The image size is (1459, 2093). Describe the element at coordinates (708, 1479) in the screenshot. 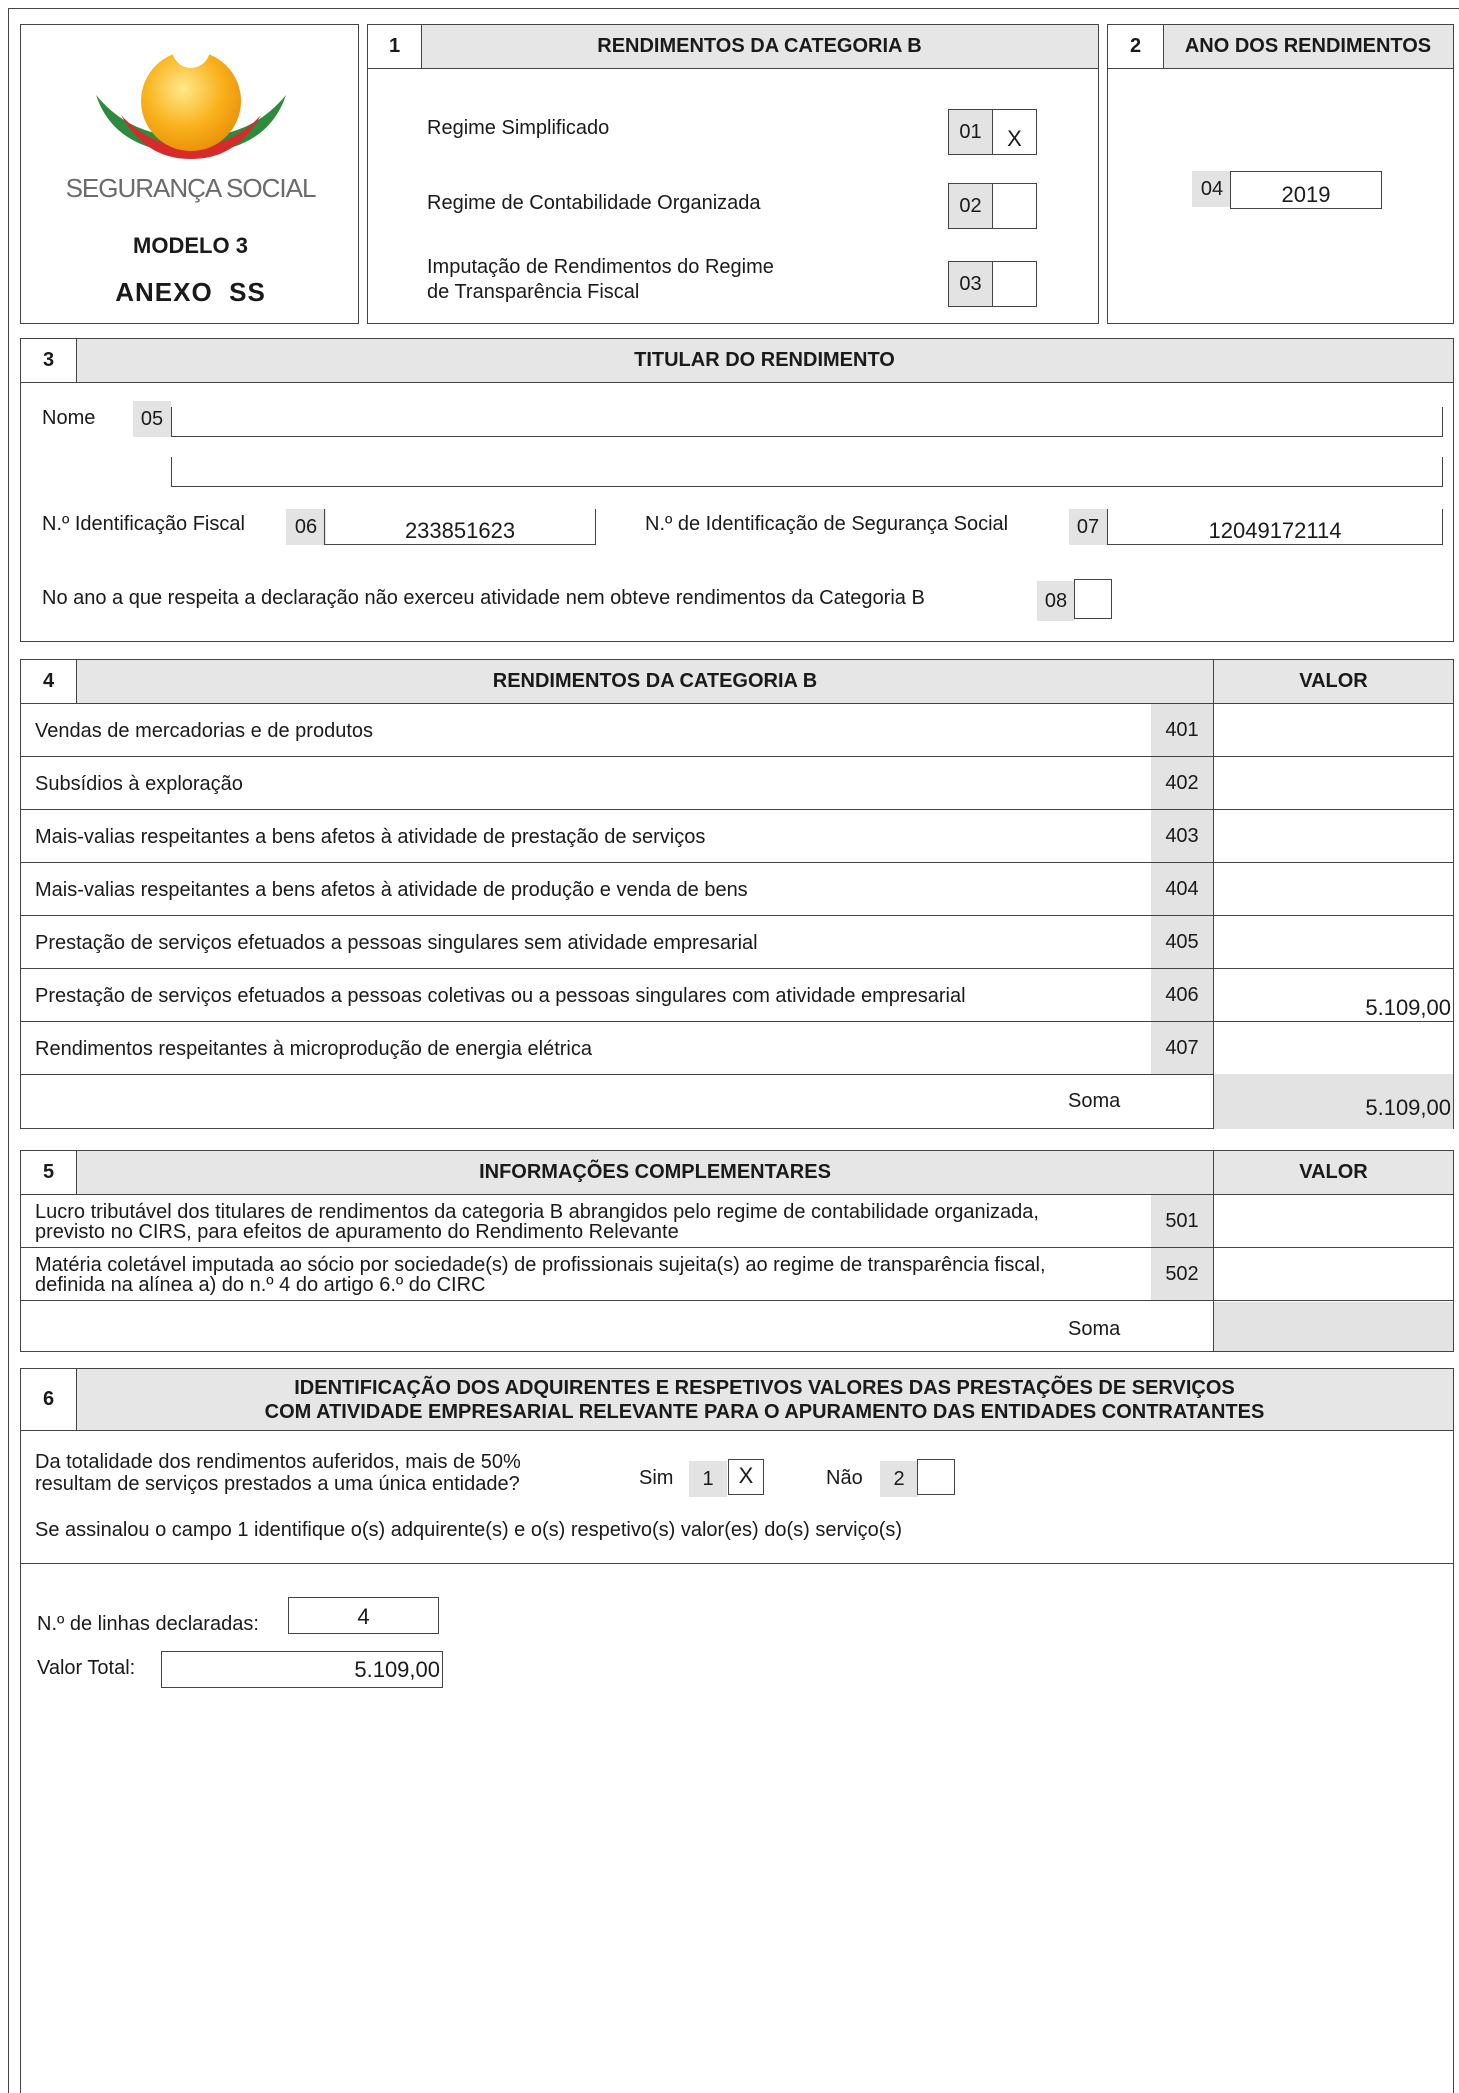

I see `yes-code: 1` at that location.